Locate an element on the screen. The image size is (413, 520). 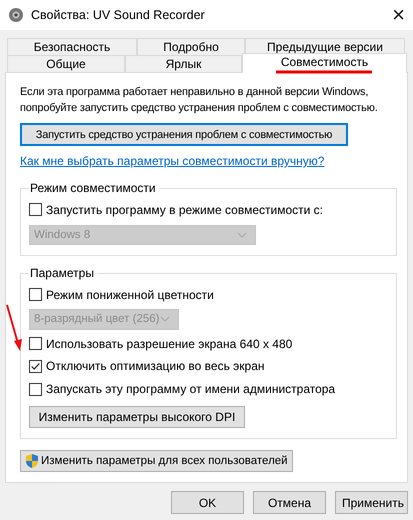
dialog-button: OK is located at coordinates (207, 502).